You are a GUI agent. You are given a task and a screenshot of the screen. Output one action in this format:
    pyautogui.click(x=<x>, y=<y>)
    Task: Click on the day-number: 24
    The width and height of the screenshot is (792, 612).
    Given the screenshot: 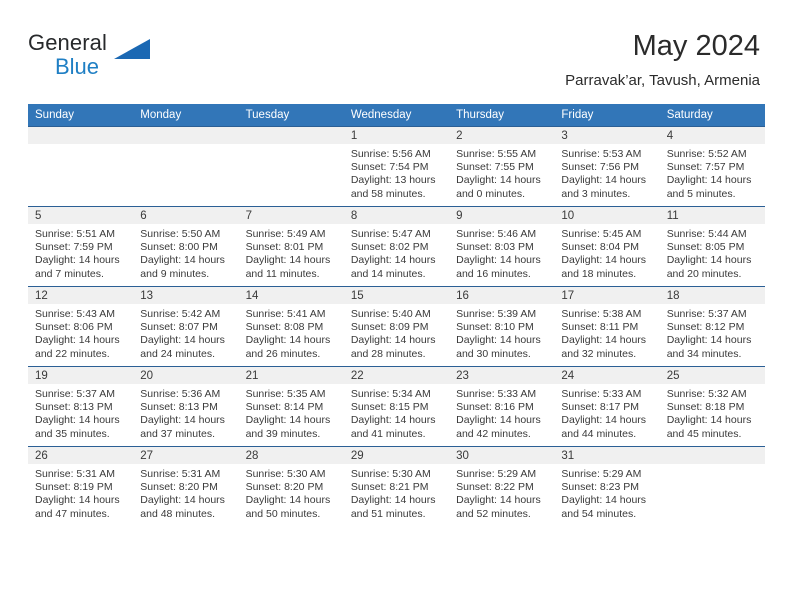 What is the action you would take?
    pyautogui.click(x=607, y=375)
    